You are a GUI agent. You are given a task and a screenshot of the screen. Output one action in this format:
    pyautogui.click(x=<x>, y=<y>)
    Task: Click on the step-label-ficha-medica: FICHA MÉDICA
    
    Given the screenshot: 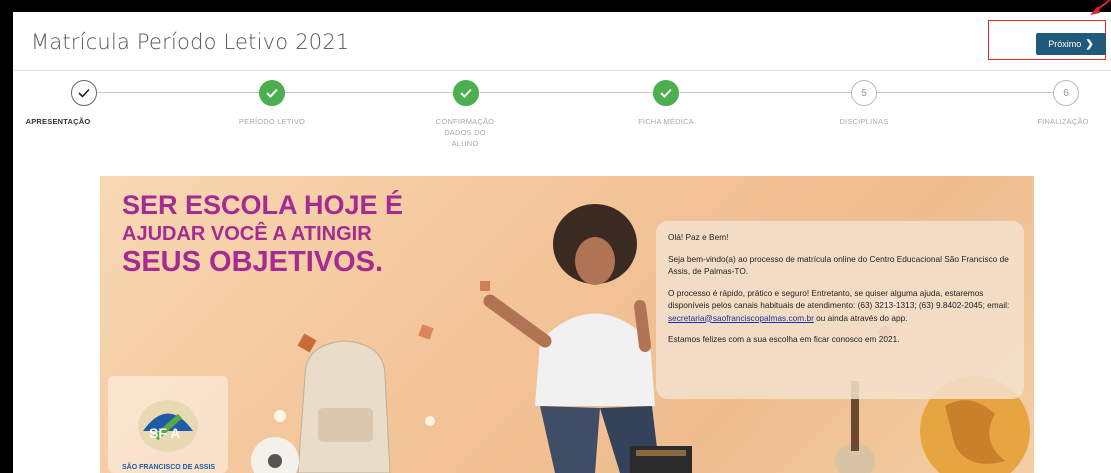 What is the action you would take?
    pyautogui.click(x=666, y=121)
    